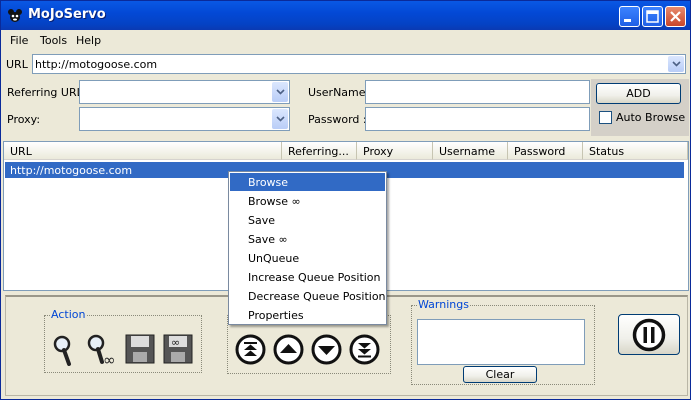 The width and height of the screenshot is (691, 400). I want to click on maximize-button, so click(652, 16).